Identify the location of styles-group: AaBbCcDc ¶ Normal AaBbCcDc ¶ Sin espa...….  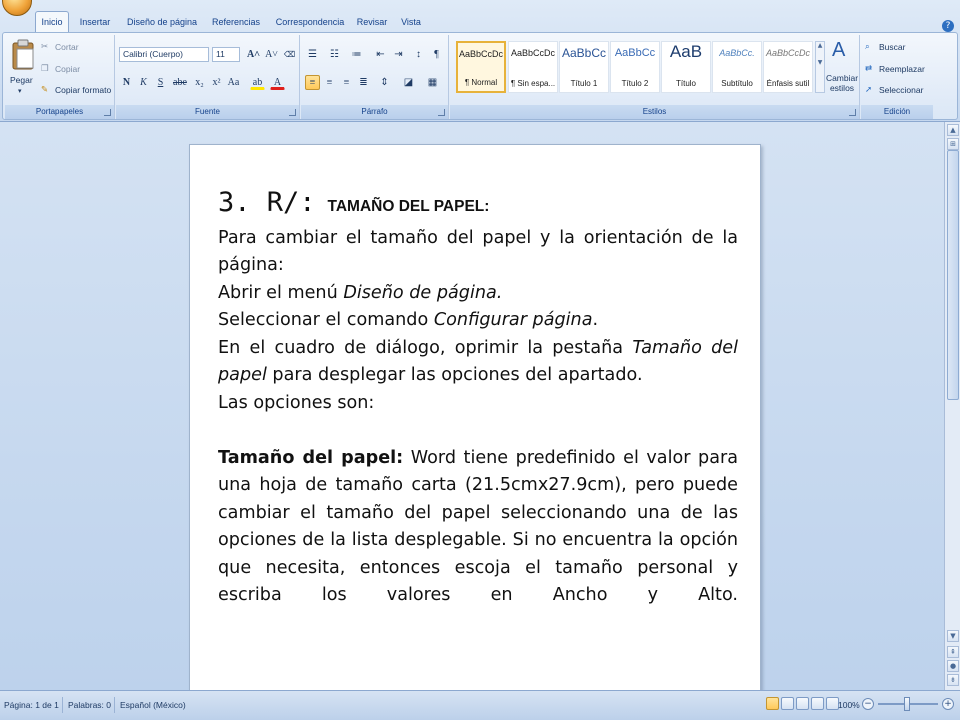
(655, 77).